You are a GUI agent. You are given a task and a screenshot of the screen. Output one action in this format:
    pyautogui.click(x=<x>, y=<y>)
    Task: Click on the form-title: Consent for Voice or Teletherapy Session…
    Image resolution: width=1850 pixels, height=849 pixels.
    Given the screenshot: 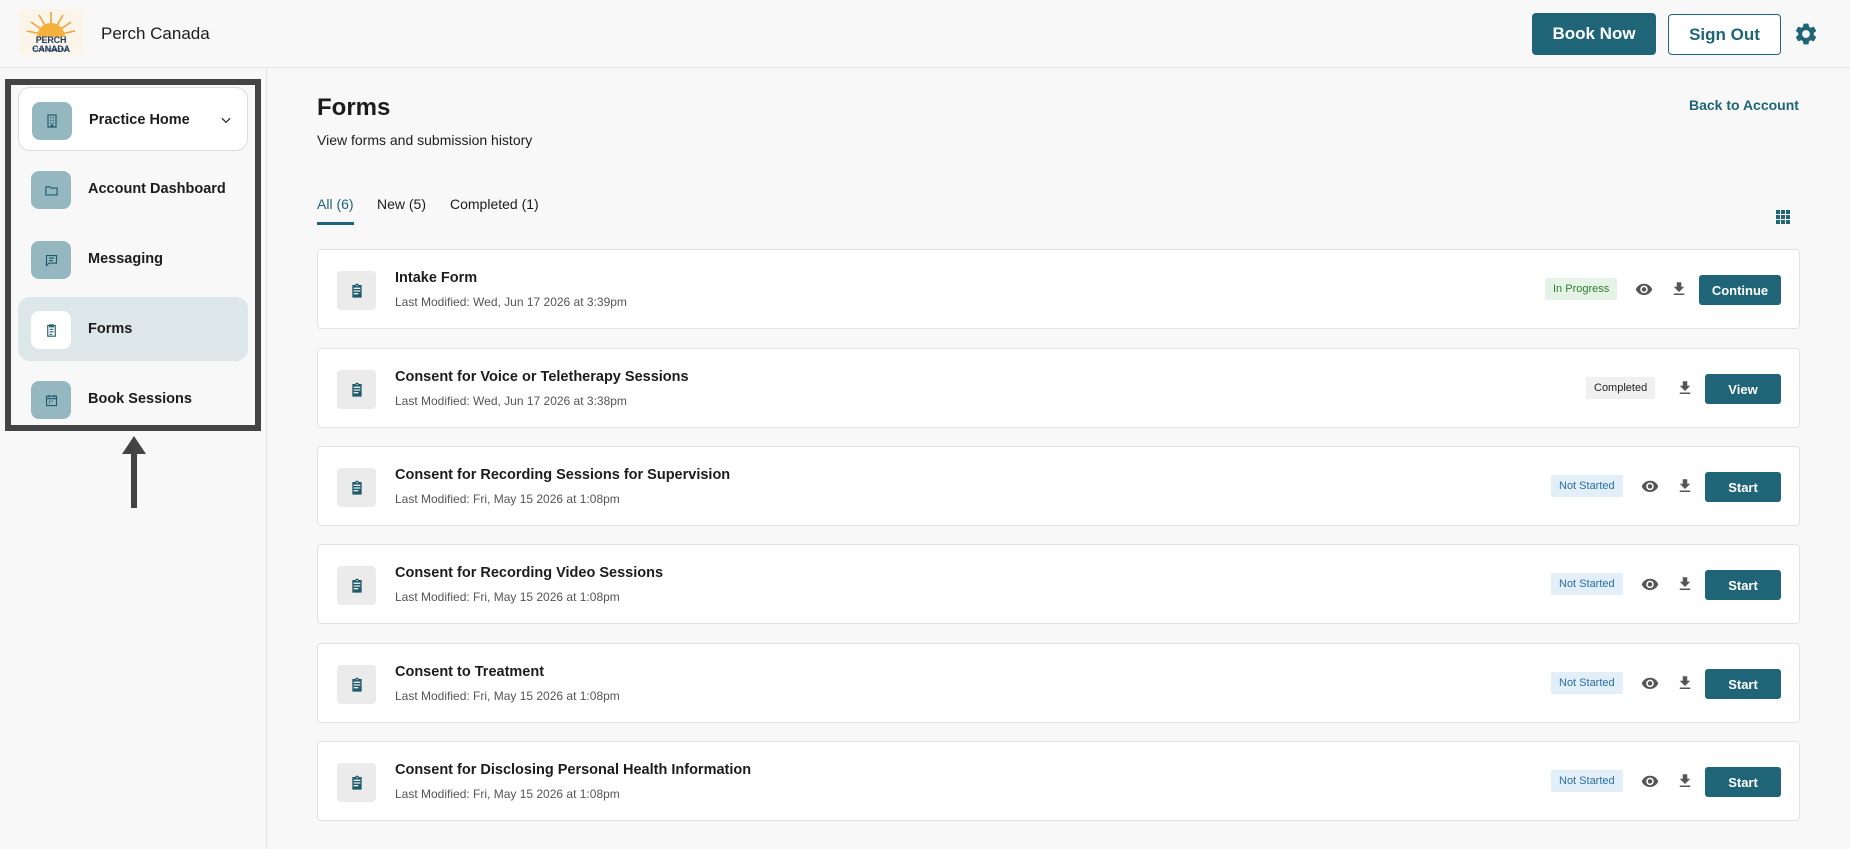 What is the action you would take?
    pyautogui.click(x=542, y=377)
    